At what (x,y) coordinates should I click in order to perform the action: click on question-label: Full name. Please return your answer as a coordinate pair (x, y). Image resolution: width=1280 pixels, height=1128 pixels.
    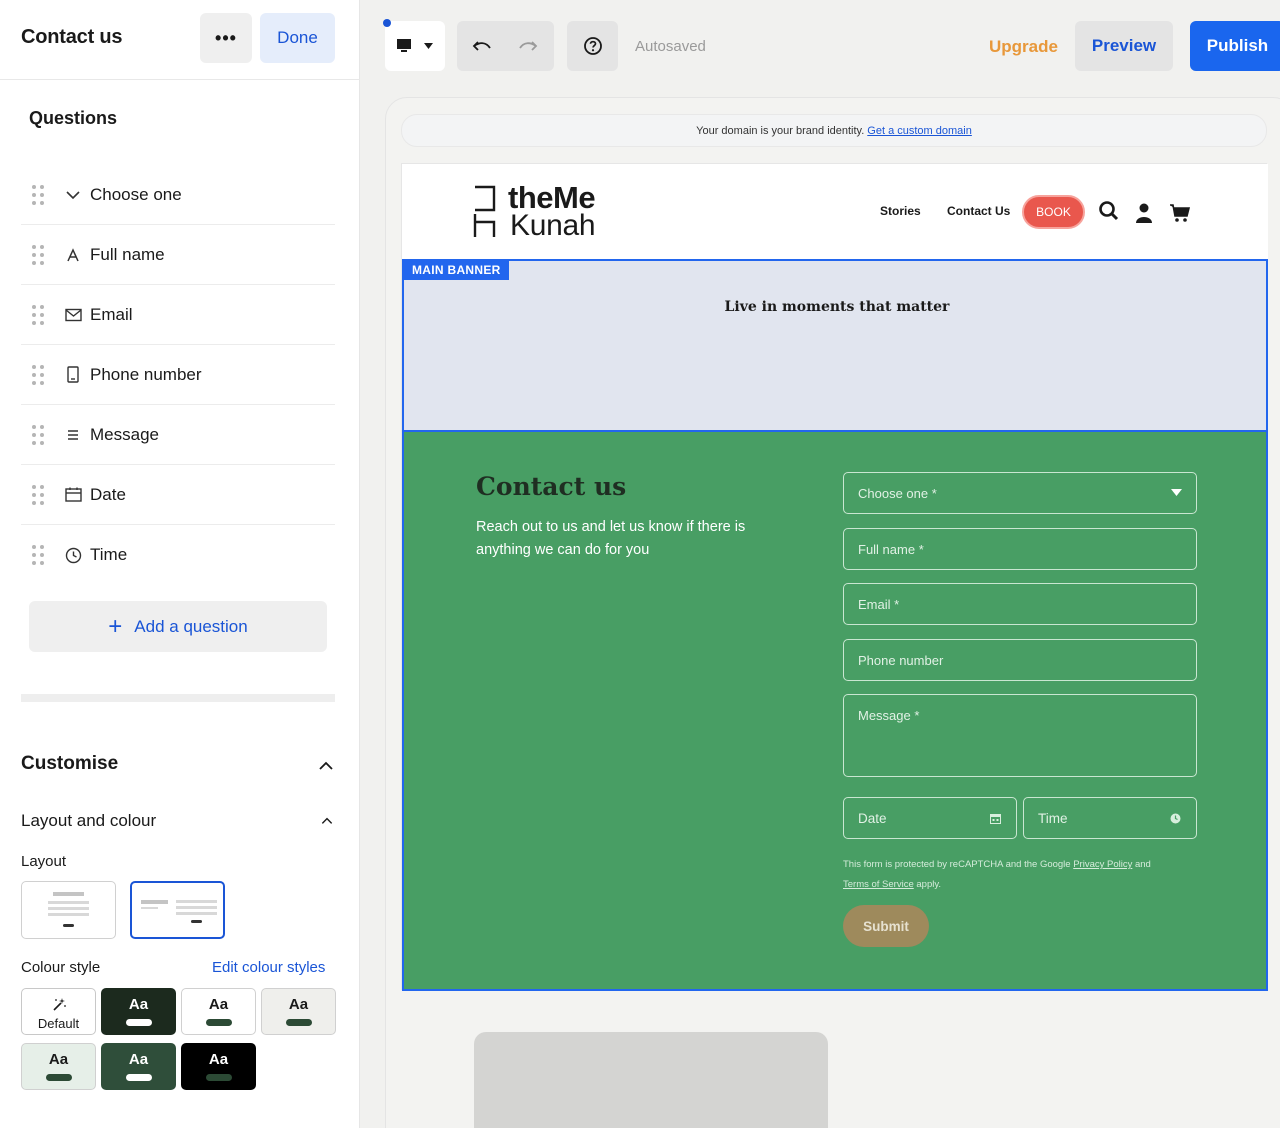
    Looking at the image, I should click on (127, 254).